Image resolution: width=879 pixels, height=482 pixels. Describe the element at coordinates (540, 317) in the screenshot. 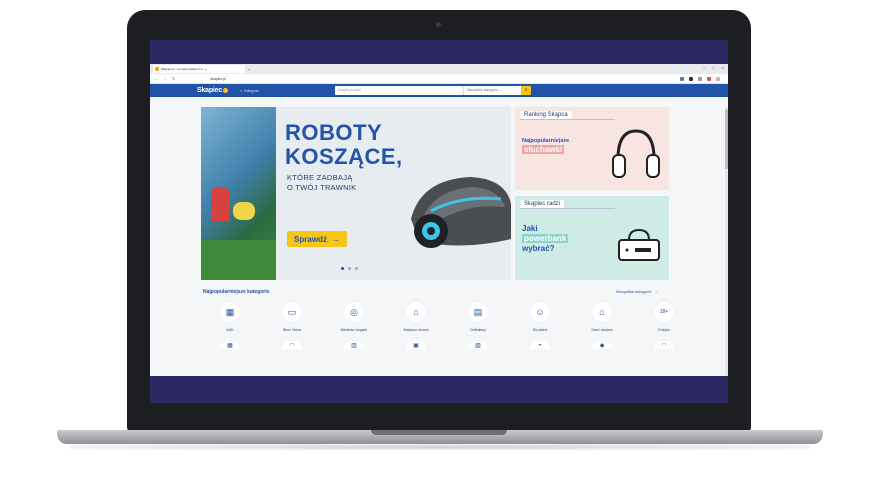

I see `category-item: ☺ Dla dzieci` at that location.